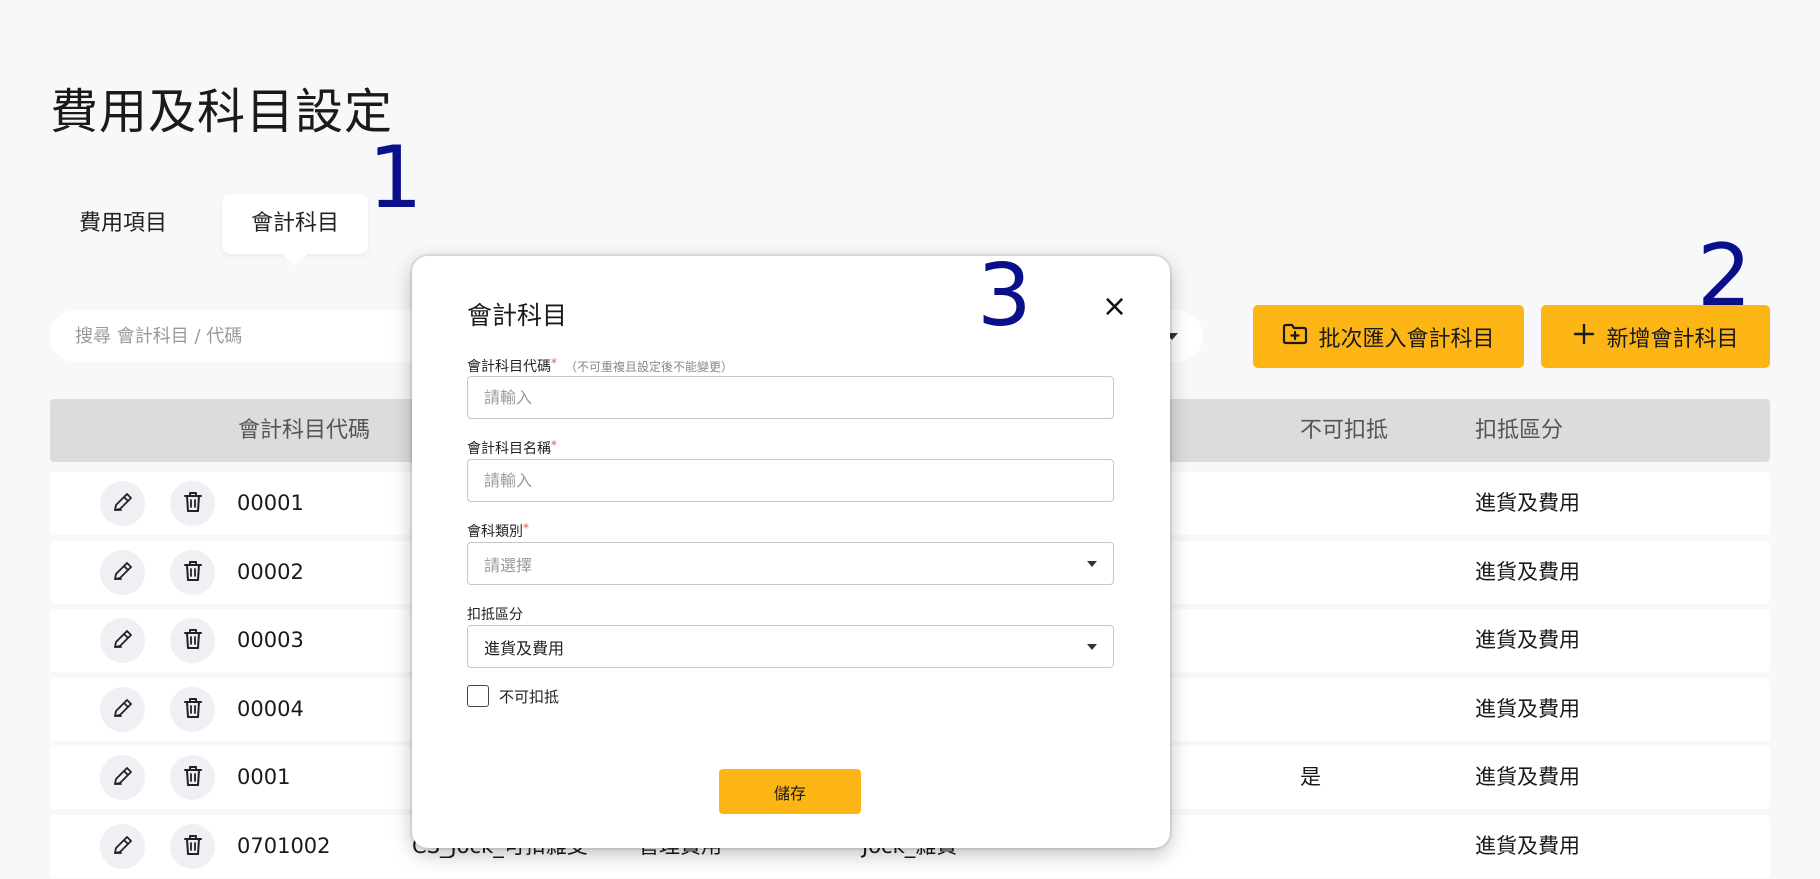 This screenshot has height=879, width=1820. What do you see at coordinates (1344, 430) in the screenshot?
I see `header-non-deductible: 不可扣抵` at bounding box center [1344, 430].